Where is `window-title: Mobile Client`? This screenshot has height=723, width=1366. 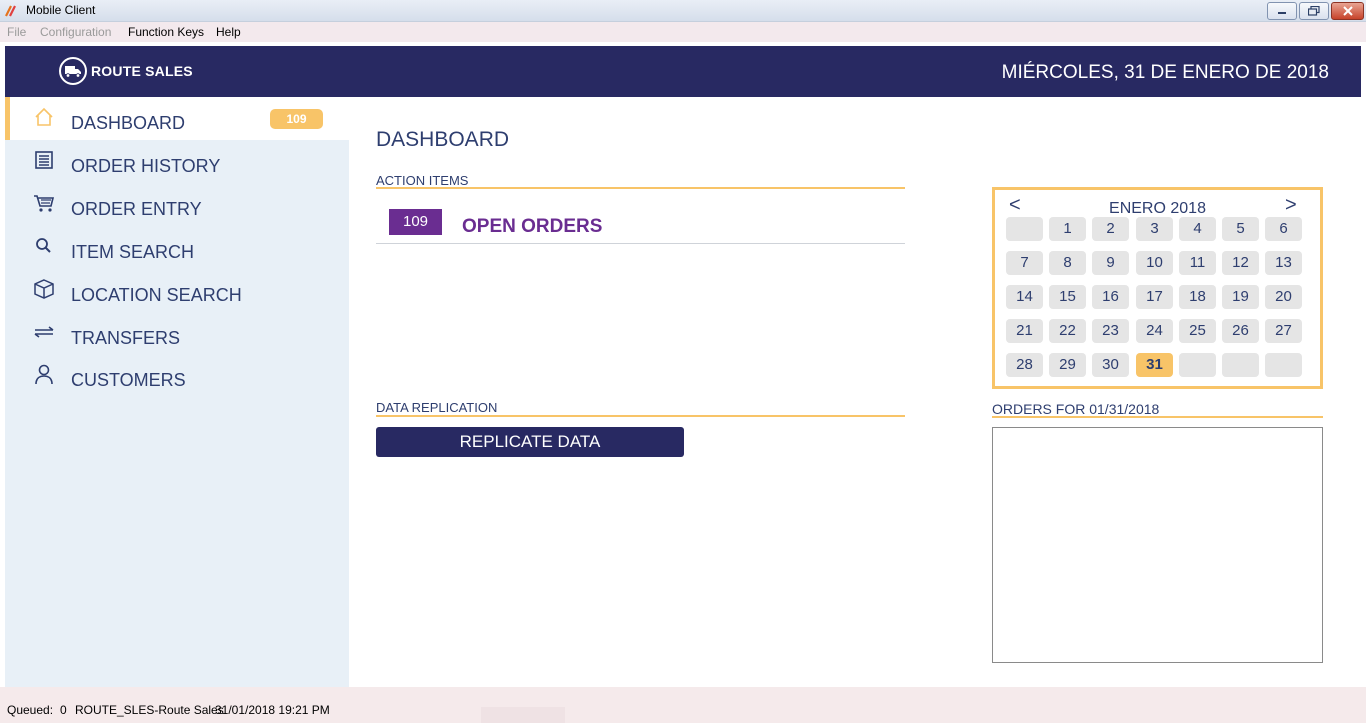
window-title: Mobile Client is located at coordinates (61, 10).